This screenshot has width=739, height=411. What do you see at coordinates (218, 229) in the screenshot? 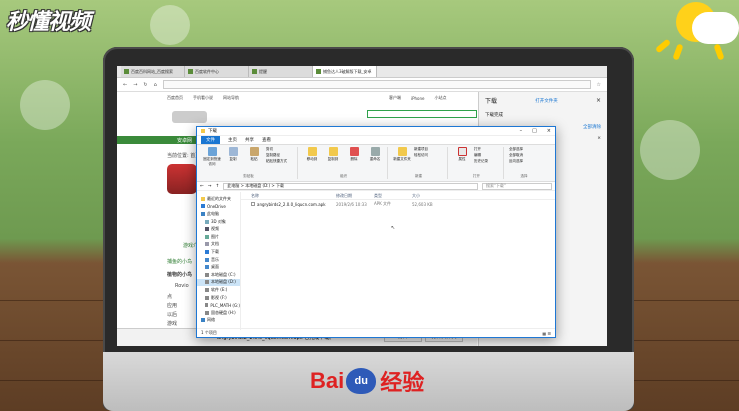
I see `tree-item: 视频` at bounding box center [218, 229].